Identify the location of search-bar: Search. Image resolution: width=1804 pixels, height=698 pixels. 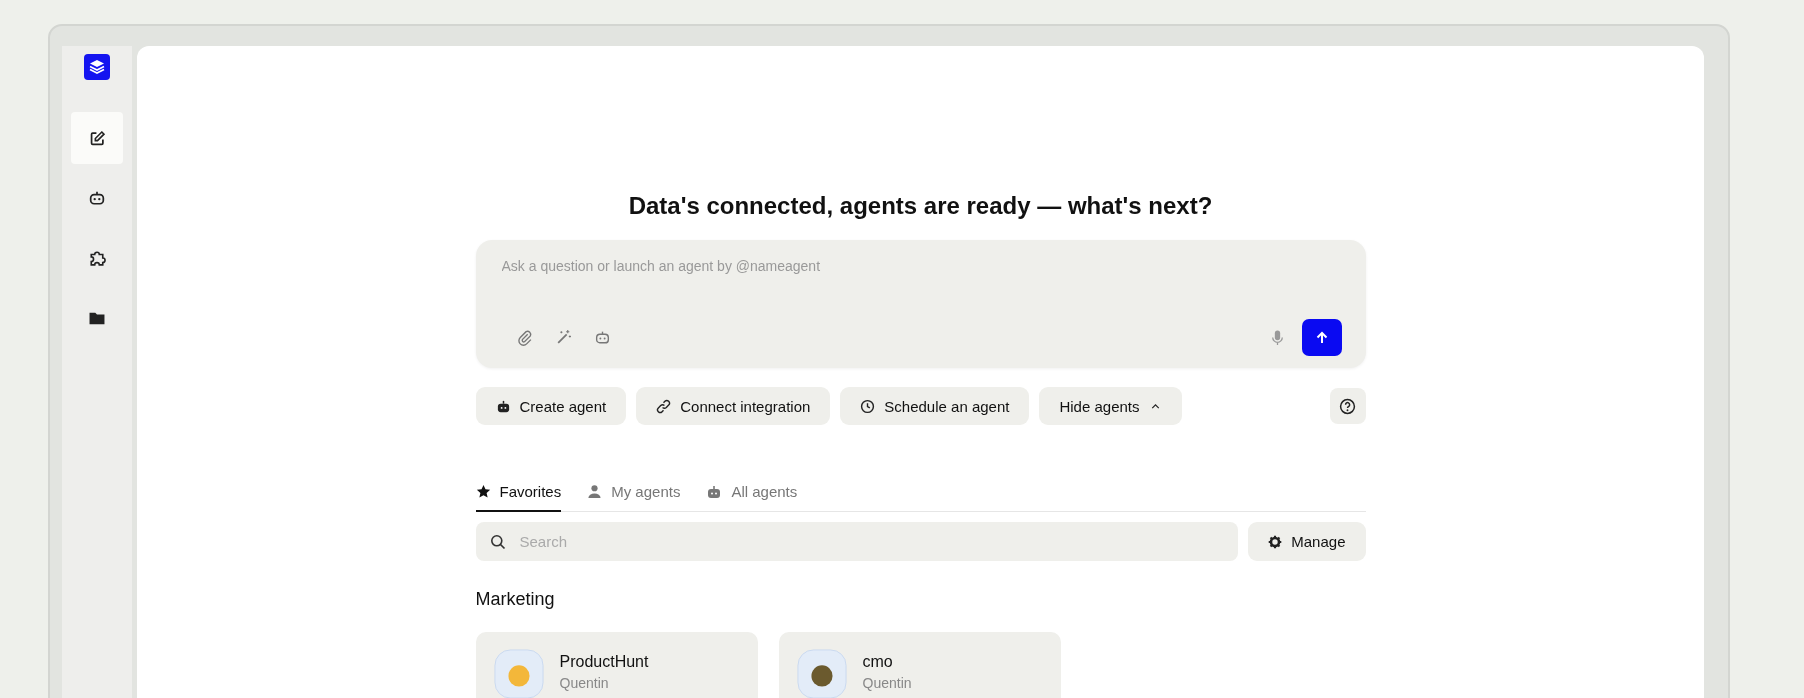
(857, 541).